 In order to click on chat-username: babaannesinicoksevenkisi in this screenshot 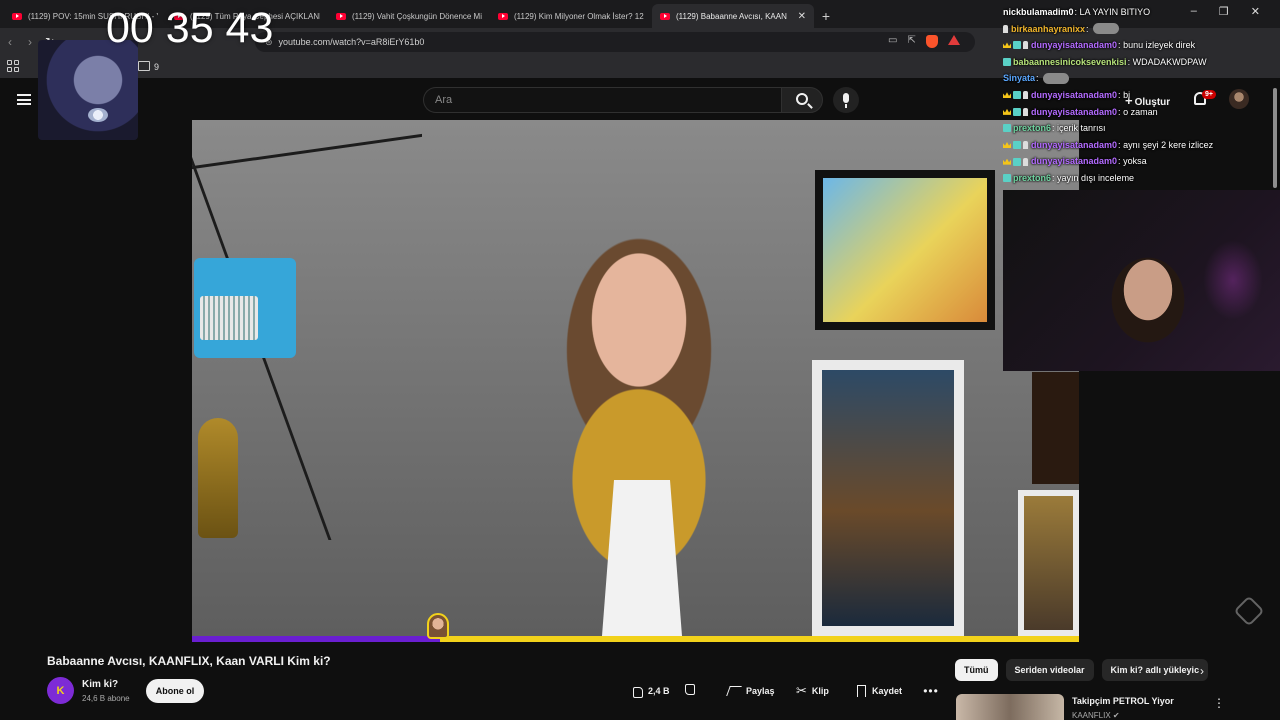, I will do `click(1070, 61)`.